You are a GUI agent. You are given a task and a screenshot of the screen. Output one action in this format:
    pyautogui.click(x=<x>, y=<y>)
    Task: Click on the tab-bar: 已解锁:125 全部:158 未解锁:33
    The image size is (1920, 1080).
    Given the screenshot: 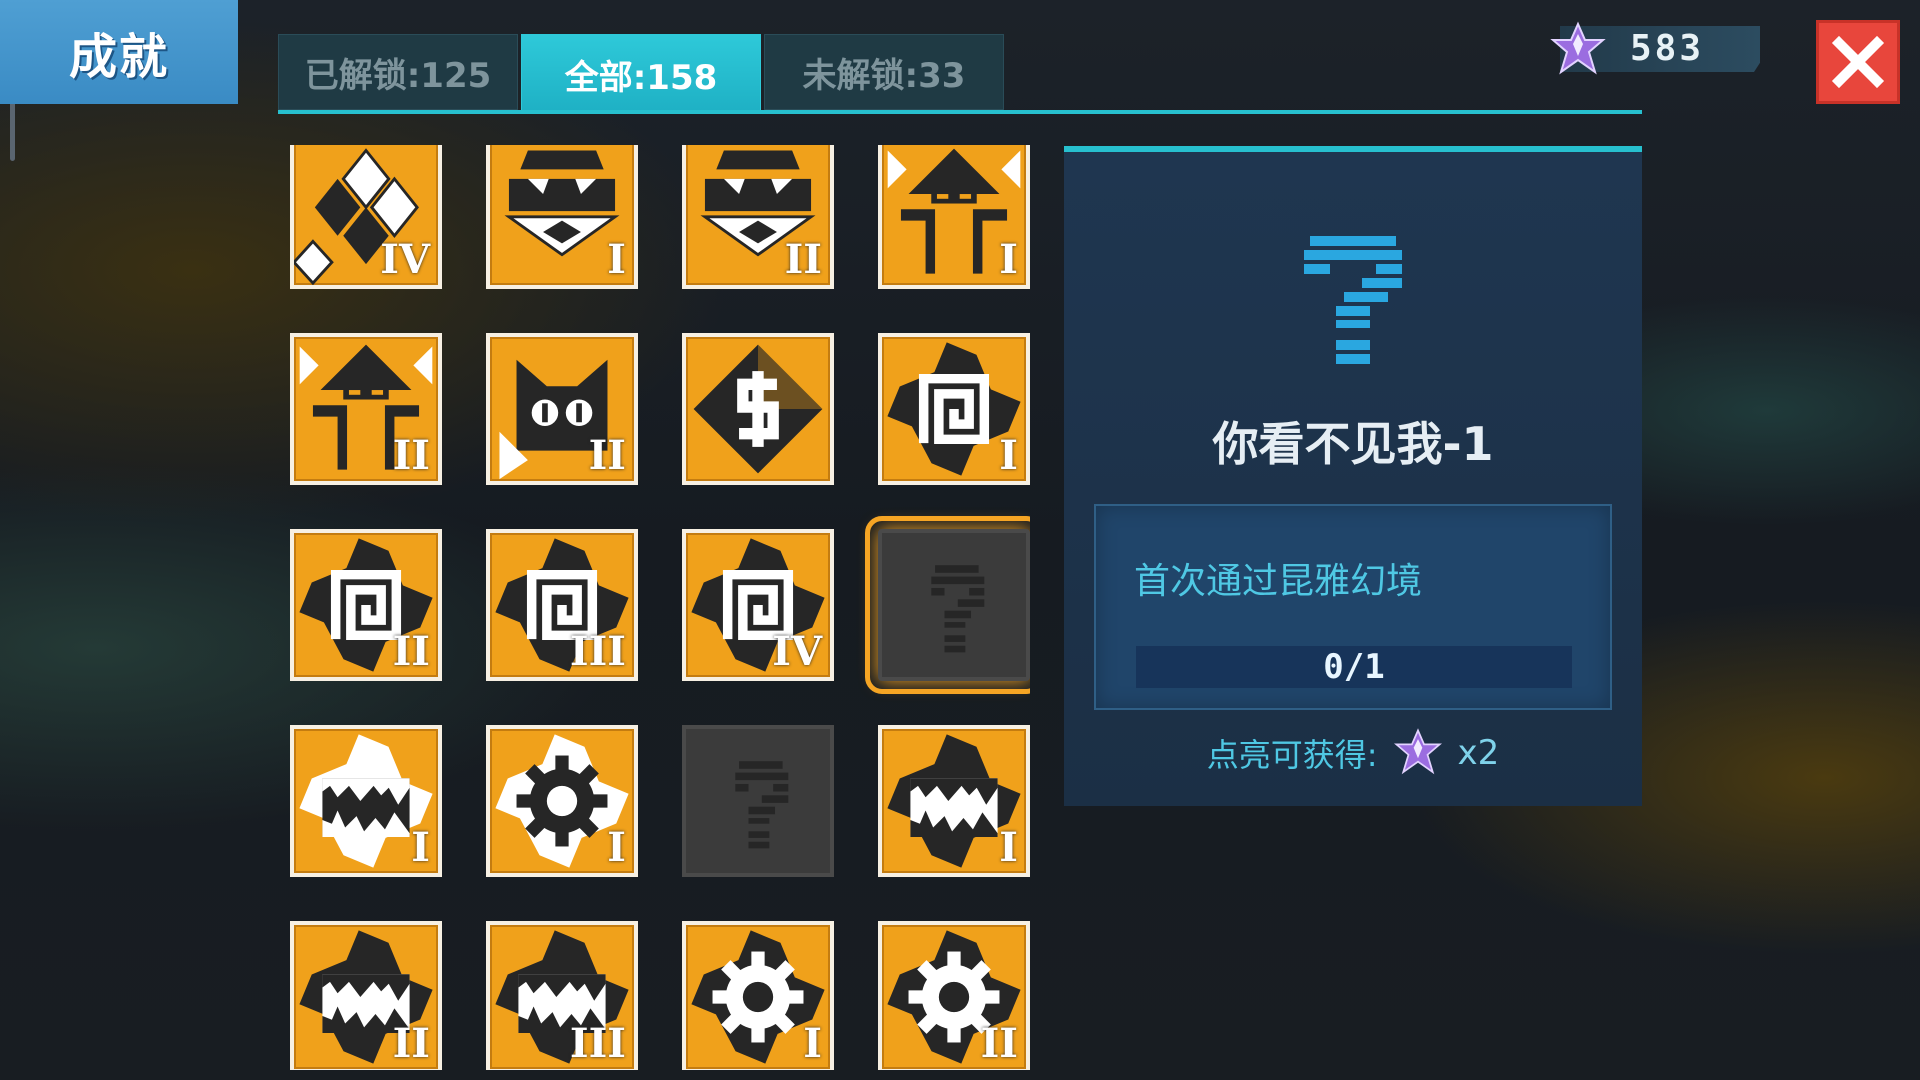 What is the action you would take?
    pyautogui.click(x=960, y=74)
    